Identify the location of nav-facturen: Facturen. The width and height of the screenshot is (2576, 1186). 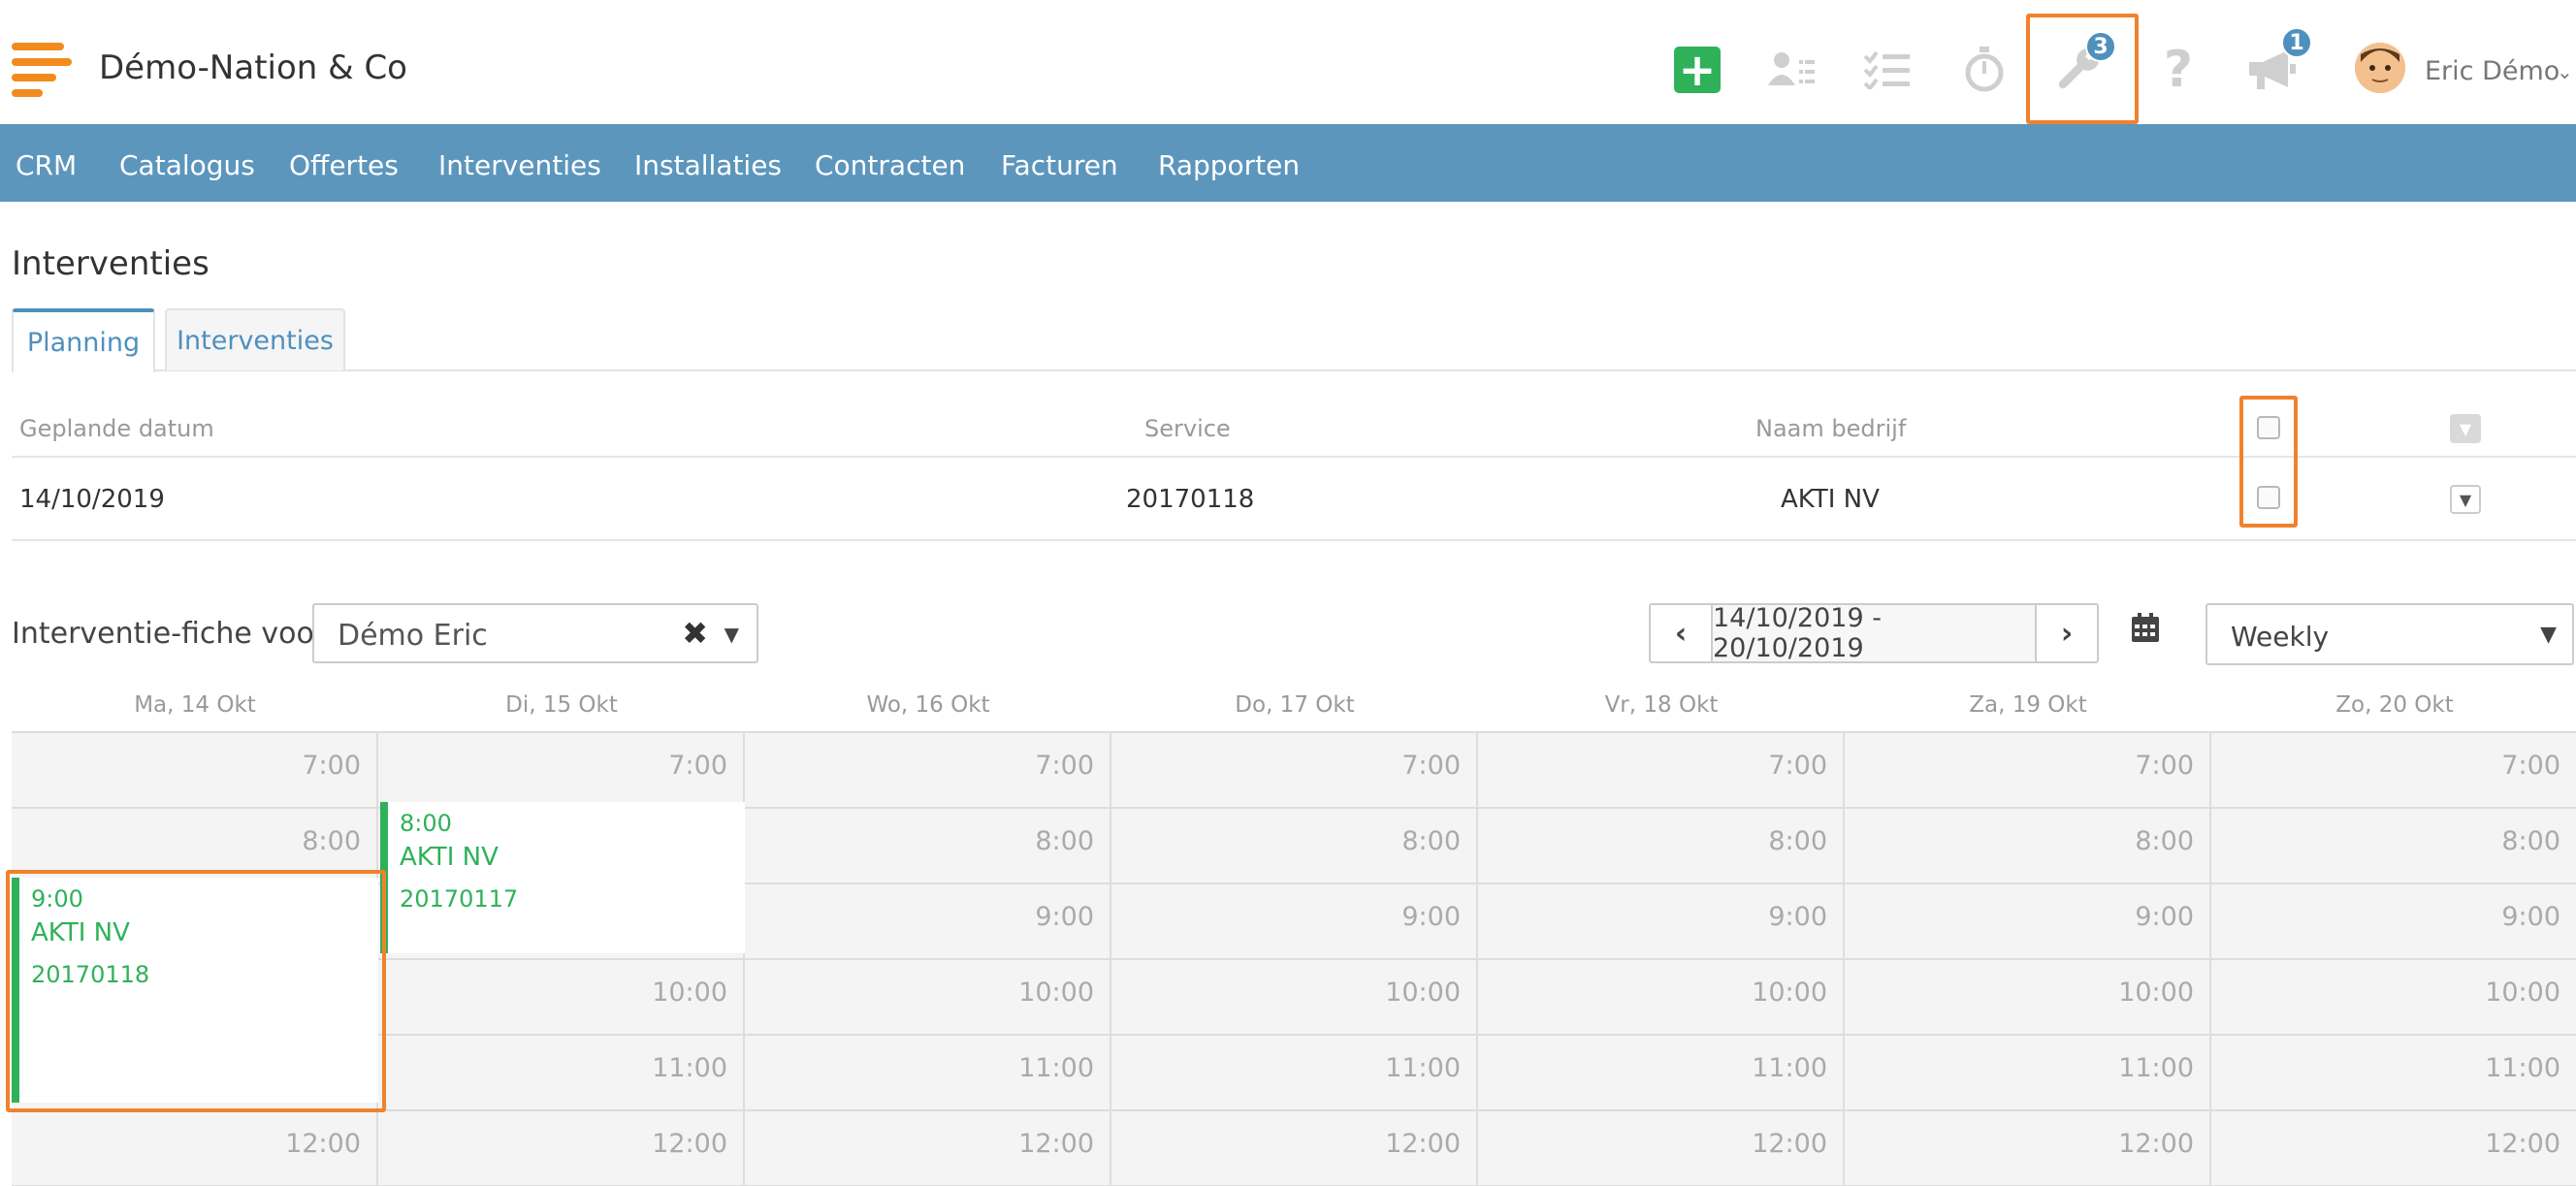
(1059, 165).